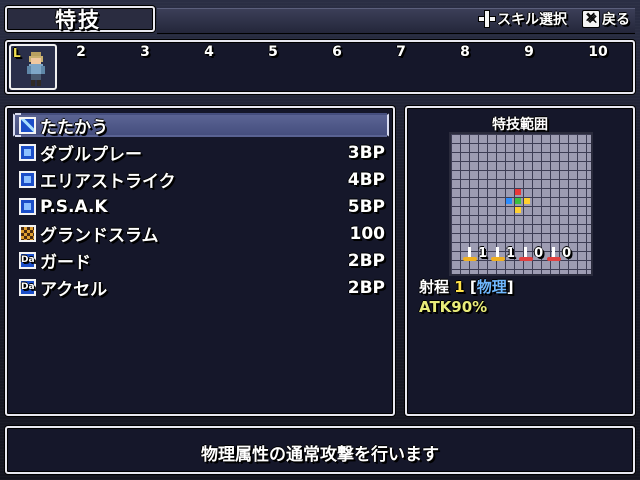  I want to click on elevation-up-limit-2: 0, so click(531, 253).